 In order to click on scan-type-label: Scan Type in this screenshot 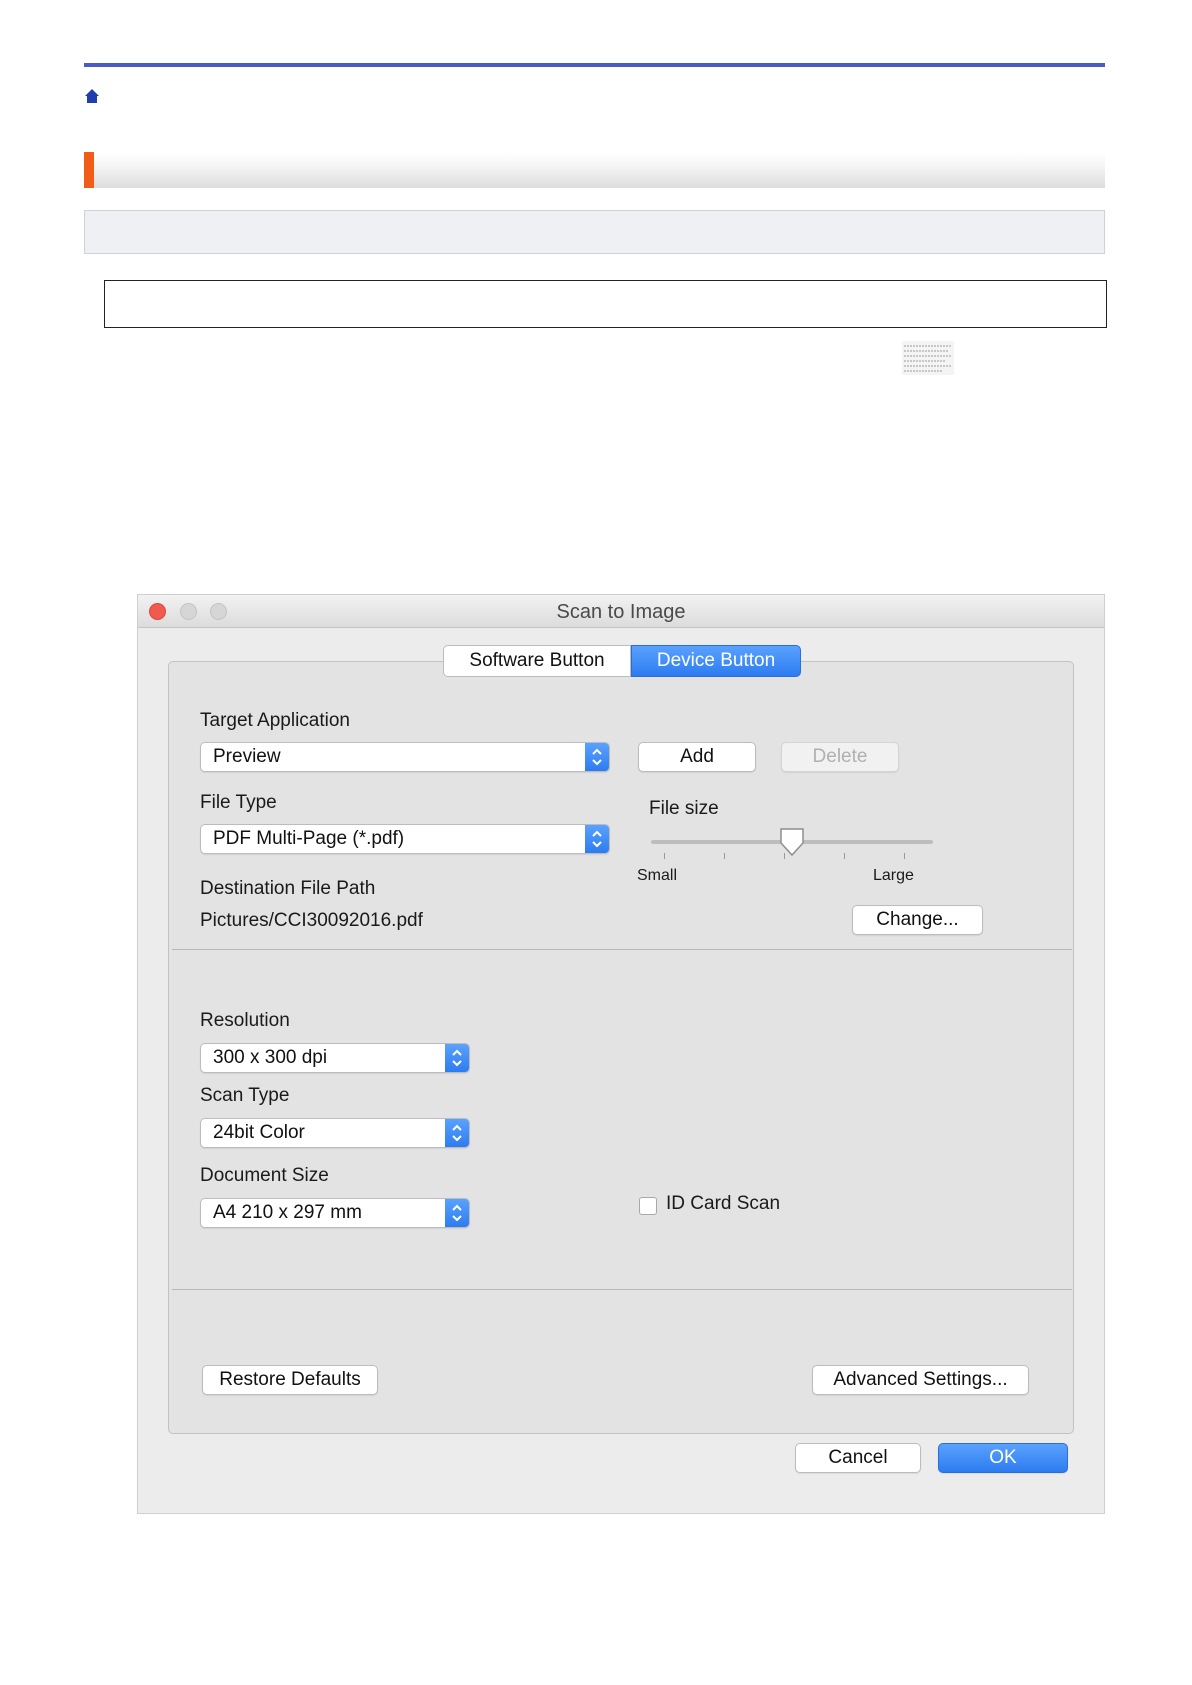, I will do `click(245, 1095)`.